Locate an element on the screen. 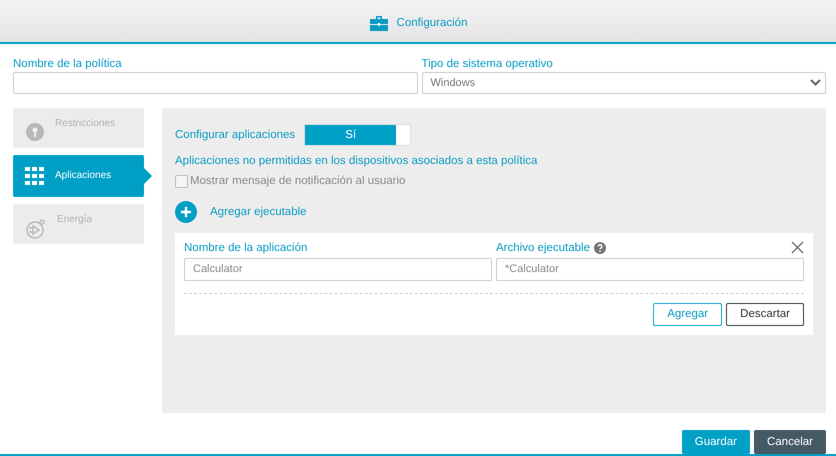 The image size is (836, 456). briefcase-icon is located at coordinates (378, 22).